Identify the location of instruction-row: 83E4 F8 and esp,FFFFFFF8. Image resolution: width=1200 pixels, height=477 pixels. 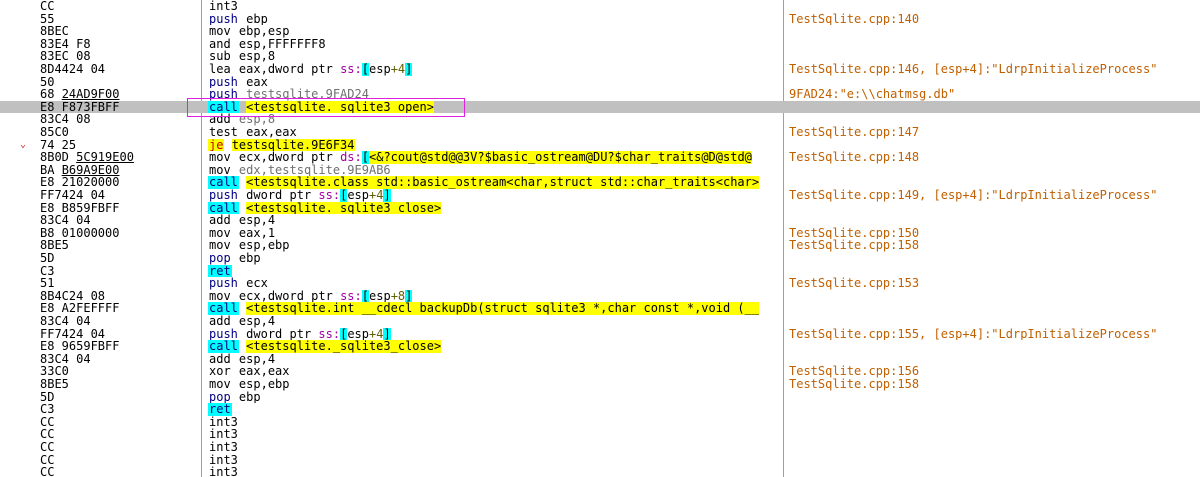
(600, 44).